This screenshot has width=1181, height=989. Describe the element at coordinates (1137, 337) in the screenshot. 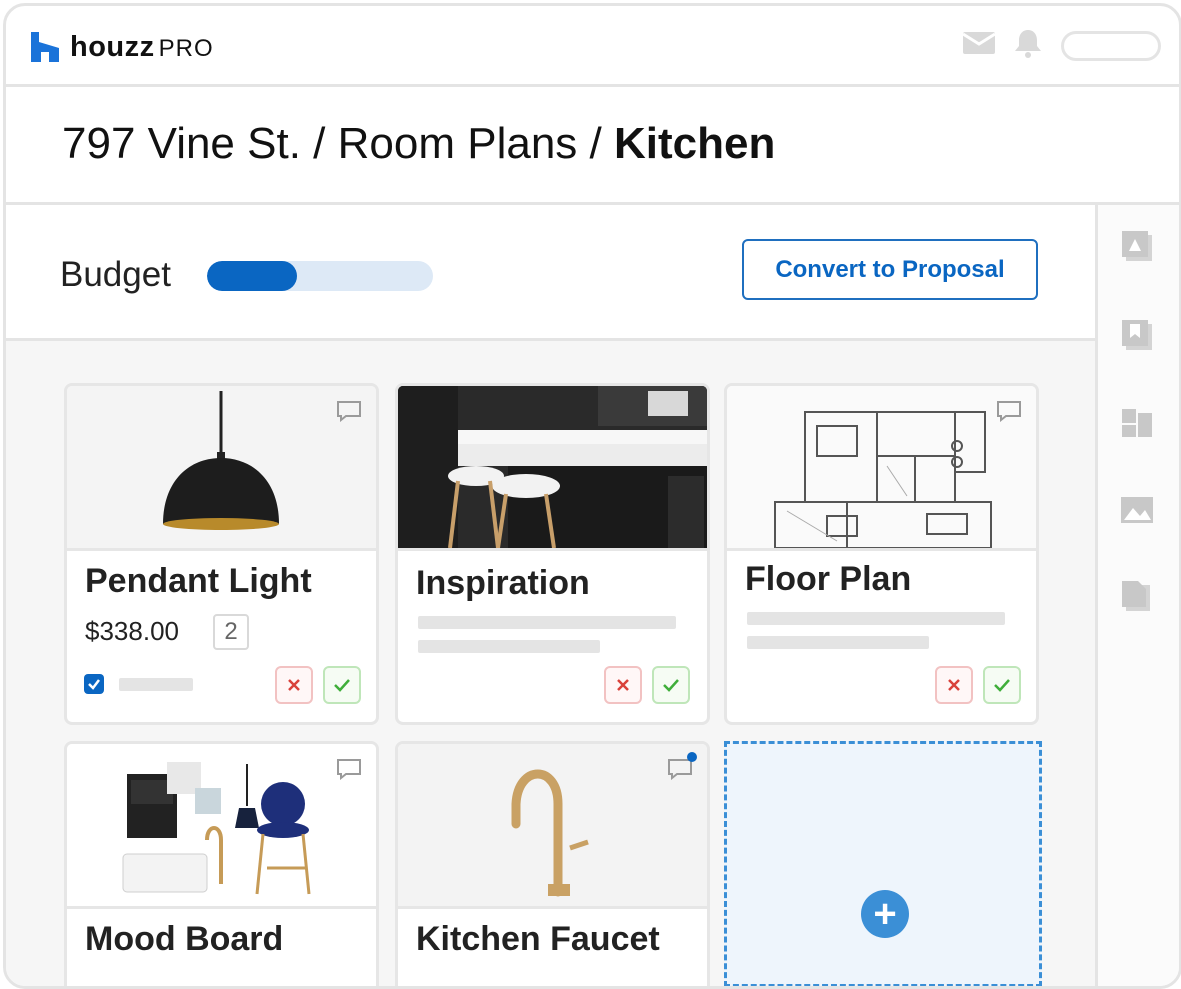

I see `bookmark-icon` at that location.